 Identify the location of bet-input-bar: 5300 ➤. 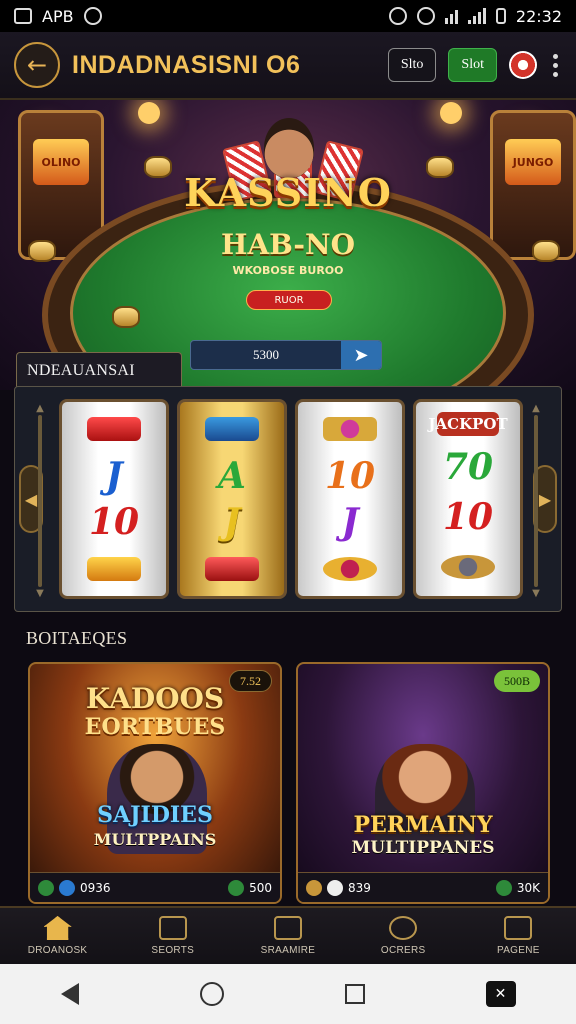
(286, 355).